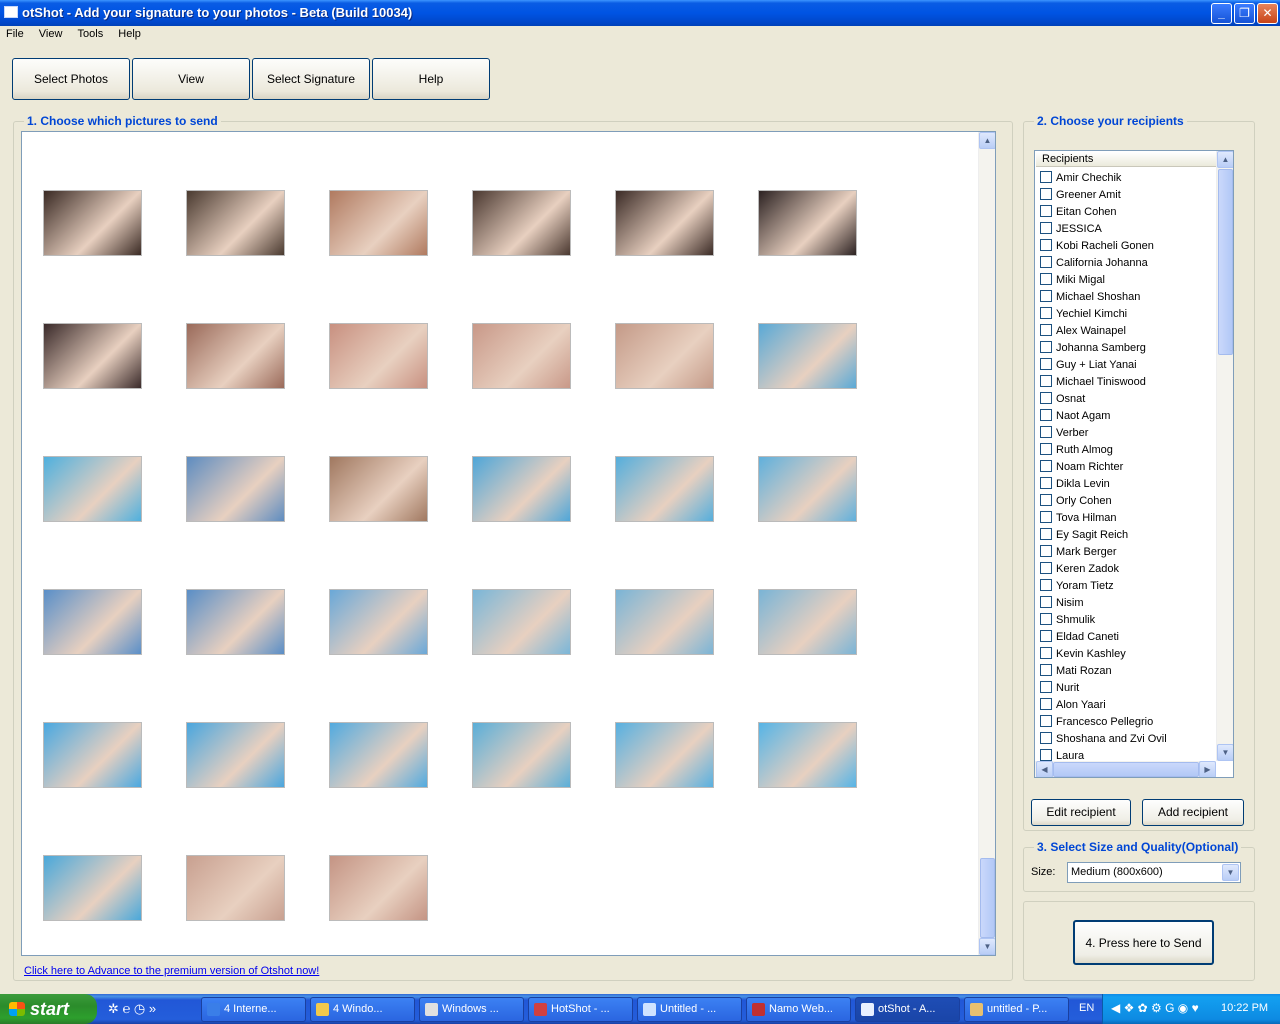 The height and width of the screenshot is (1024, 1280). I want to click on recipient-item: Yechiel Kimchi, so click(1128, 314).